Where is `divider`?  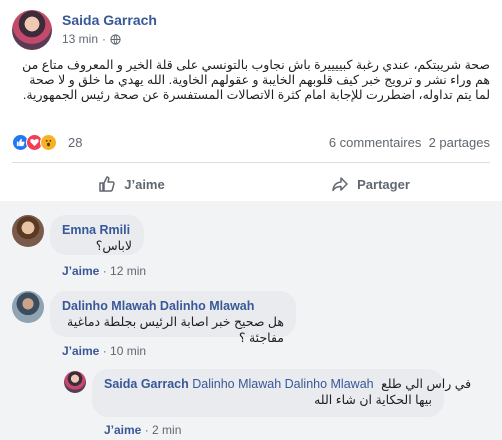 divider is located at coordinates (251, 162).